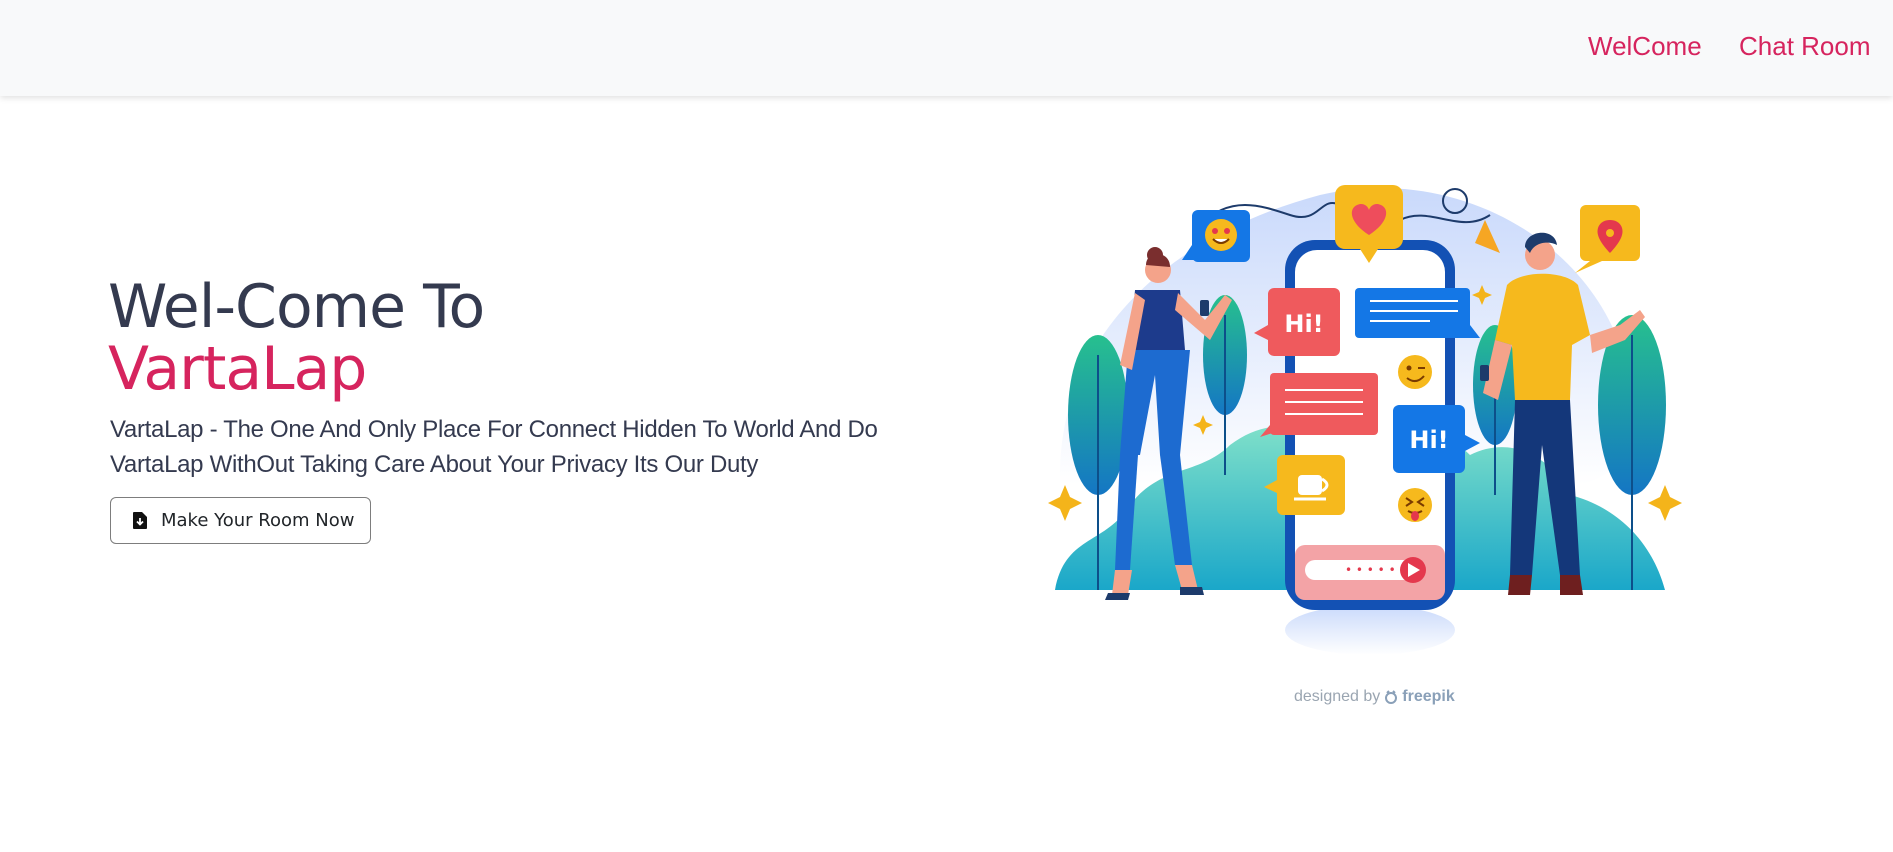  I want to click on freepik-logo-icon, so click(1391, 697).